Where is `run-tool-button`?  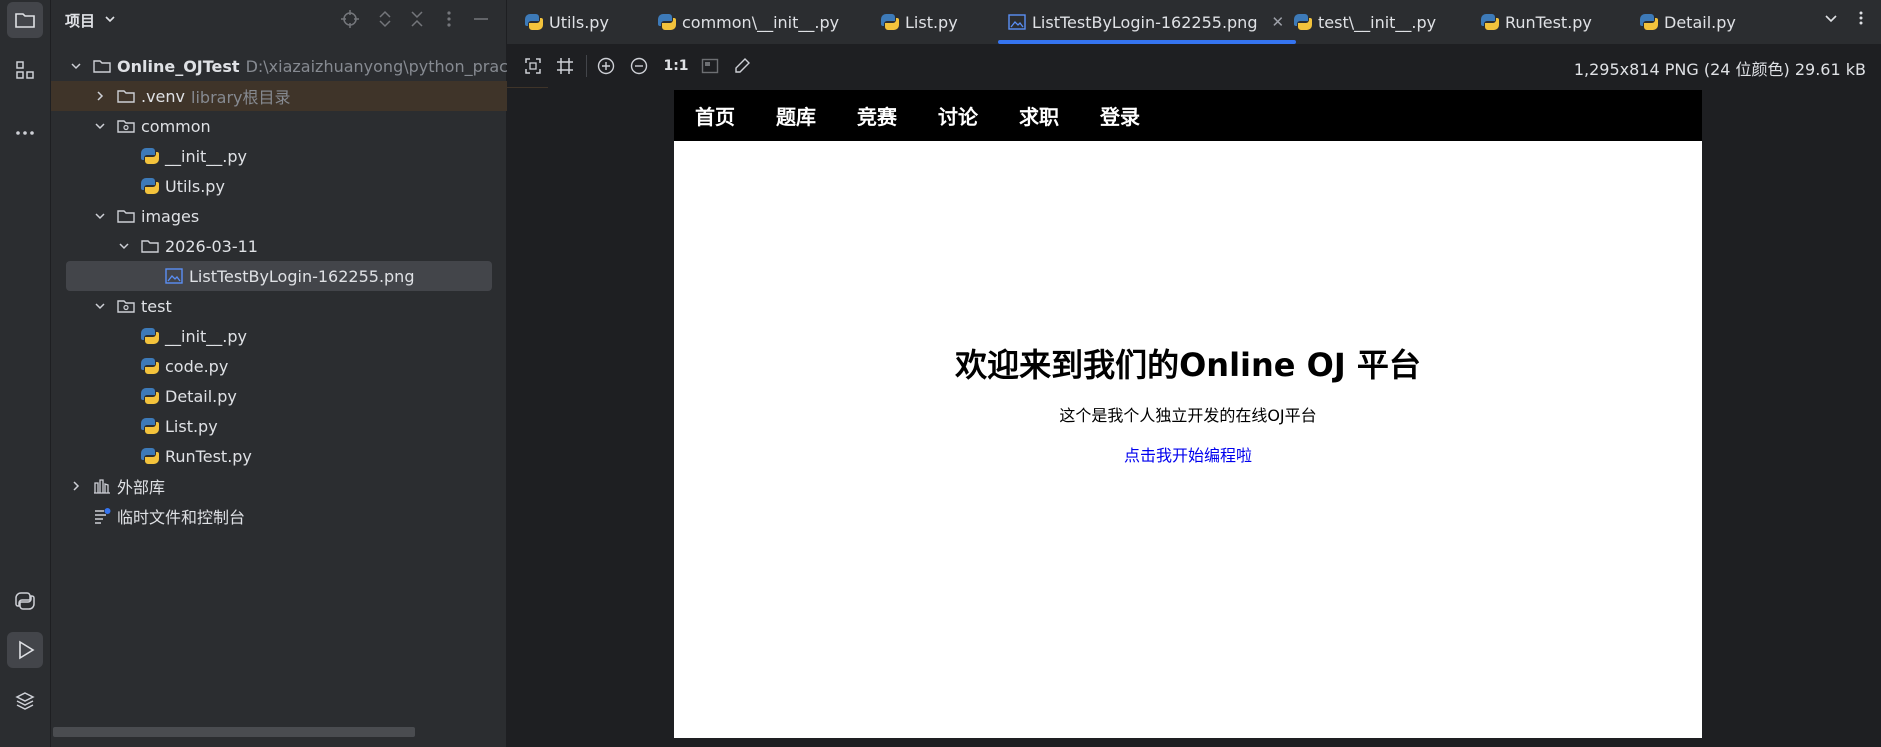 run-tool-button is located at coordinates (25, 650).